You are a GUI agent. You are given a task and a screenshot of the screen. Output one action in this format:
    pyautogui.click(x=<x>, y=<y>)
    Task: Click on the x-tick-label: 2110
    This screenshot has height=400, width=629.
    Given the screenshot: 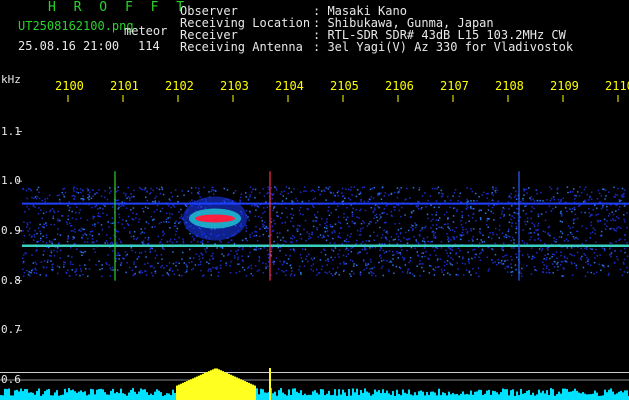 What is the action you would take?
    pyautogui.click(x=617, y=86)
    